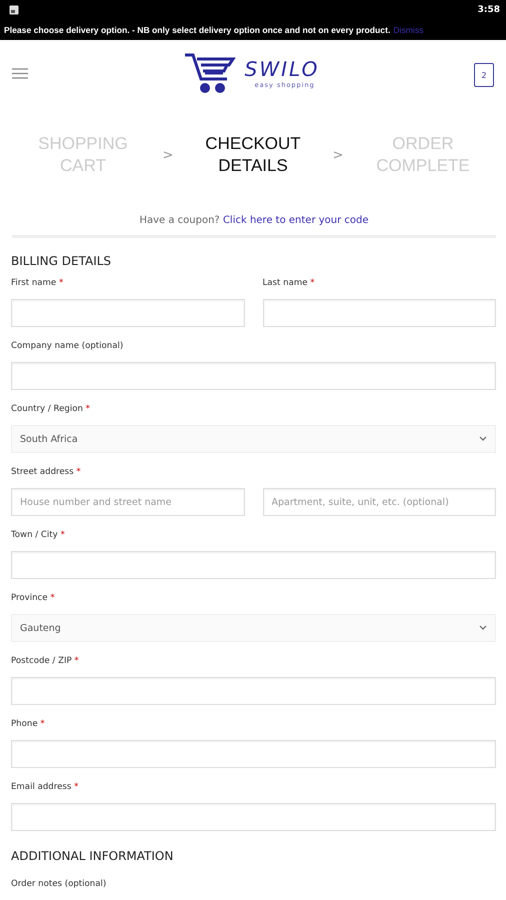 The width and height of the screenshot is (506, 900). What do you see at coordinates (489, 10) in the screenshot?
I see `status-time: 3:58` at bounding box center [489, 10].